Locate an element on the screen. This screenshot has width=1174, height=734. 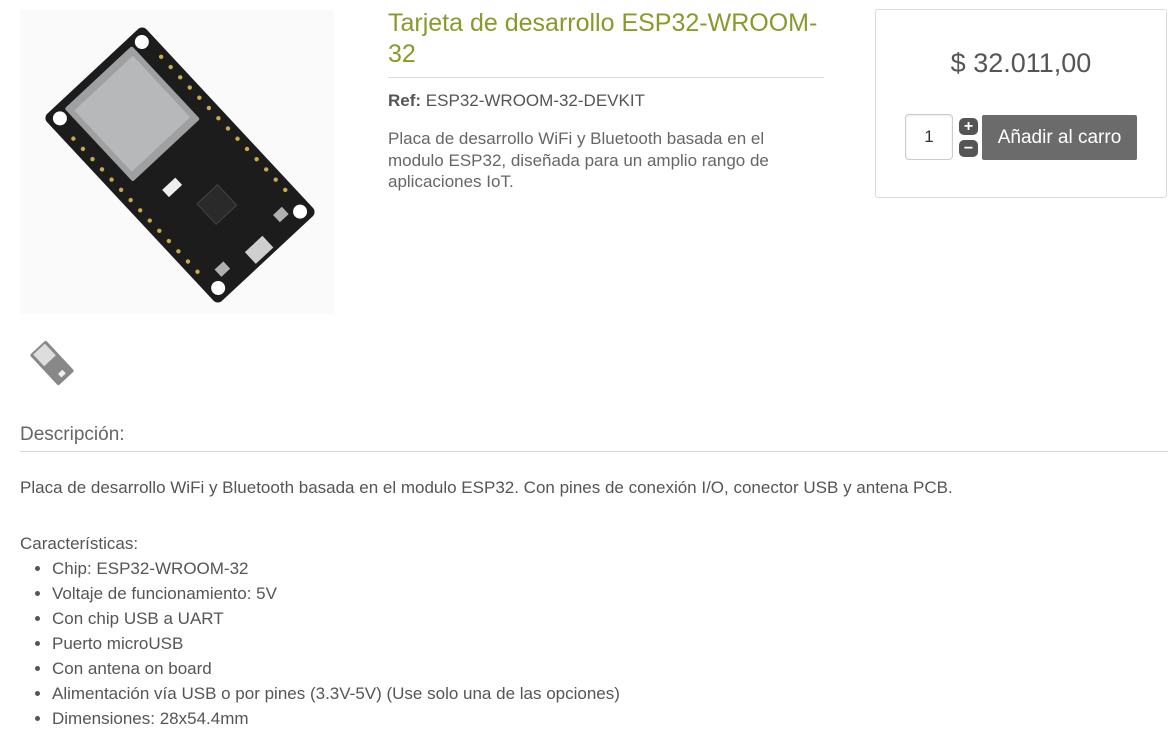
description-divider is located at coordinates (594, 451).